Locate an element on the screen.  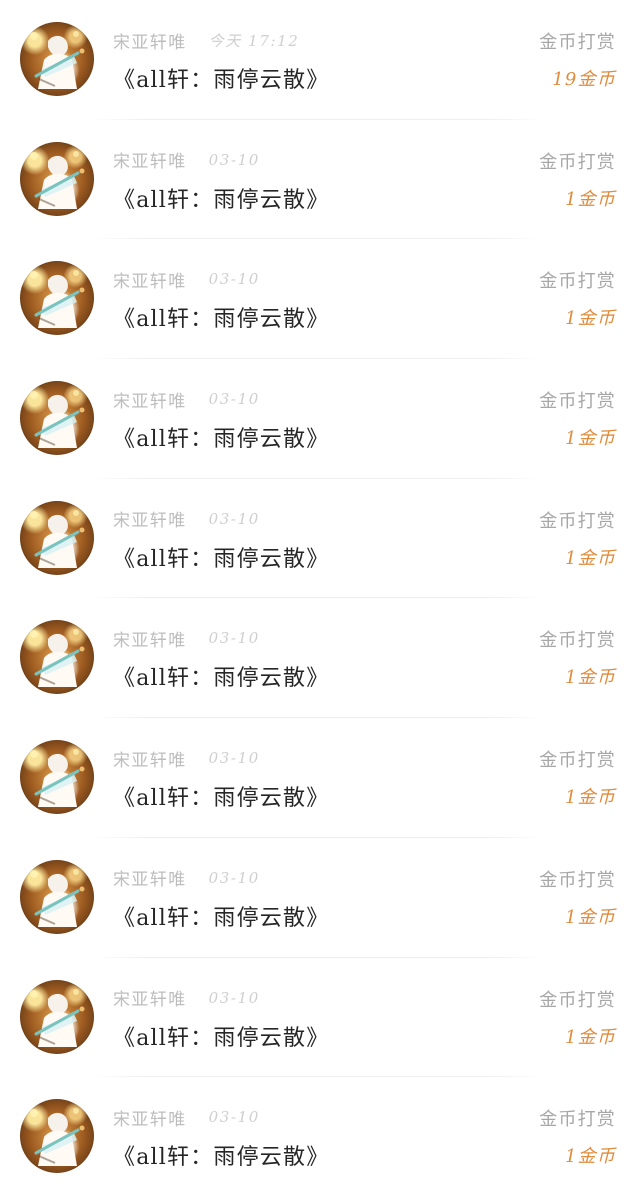
list-item: 宋亚轩唯 今天 17:12 《all轩：雨停云散》 金币打赏 19金币 is located at coordinates (320, 60).